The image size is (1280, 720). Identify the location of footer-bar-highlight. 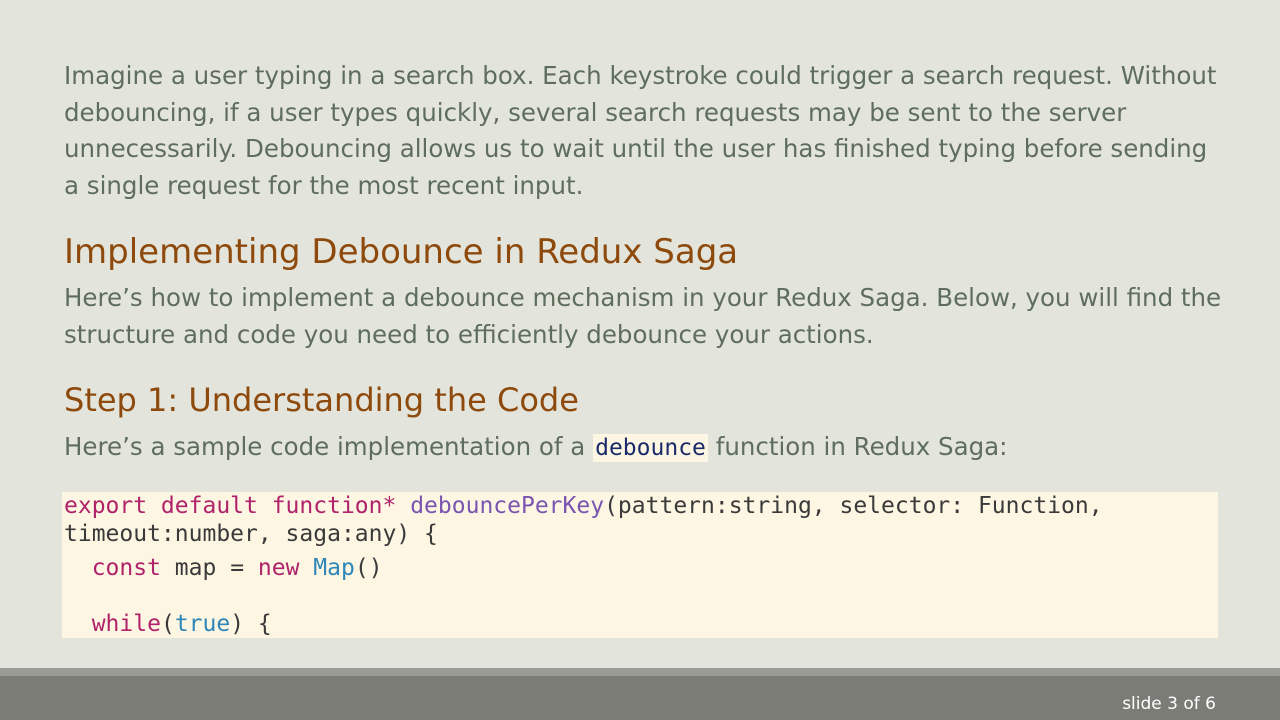
(640, 672).